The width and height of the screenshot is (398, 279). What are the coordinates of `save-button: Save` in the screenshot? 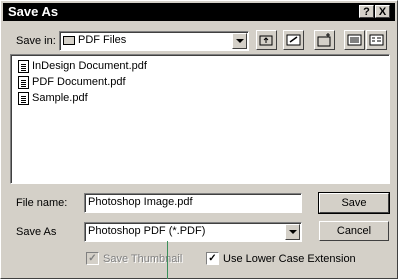 It's located at (354, 203).